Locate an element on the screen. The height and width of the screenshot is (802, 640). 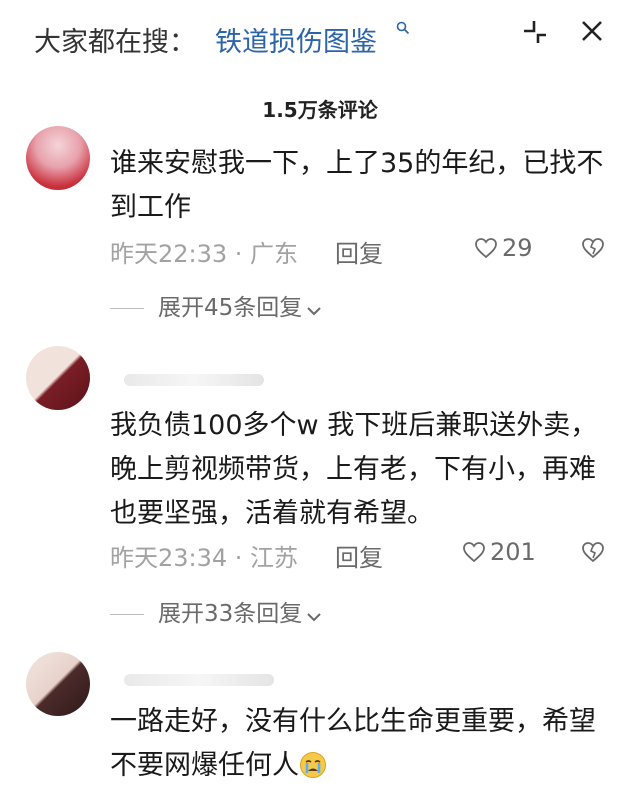
like-count: 201 is located at coordinates (513, 552).